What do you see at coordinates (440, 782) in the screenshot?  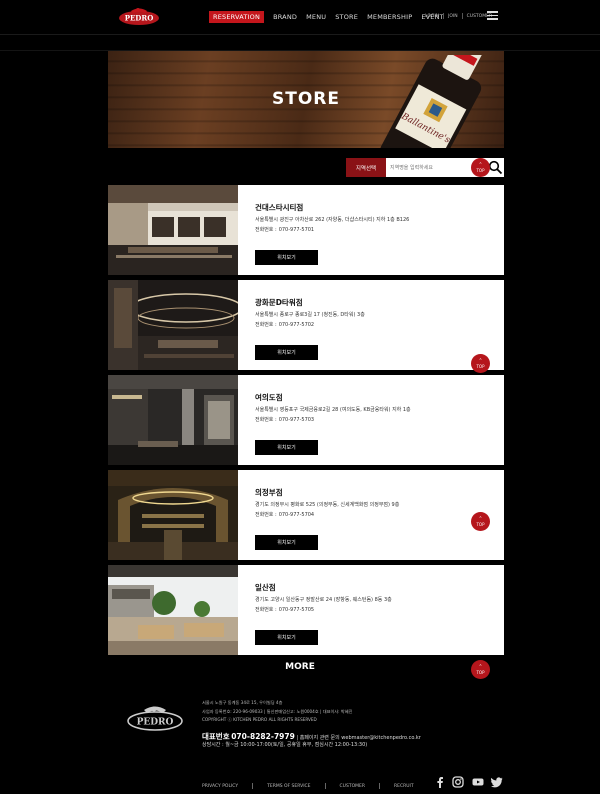 I see `facebook-icon` at bounding box center [440, 782].